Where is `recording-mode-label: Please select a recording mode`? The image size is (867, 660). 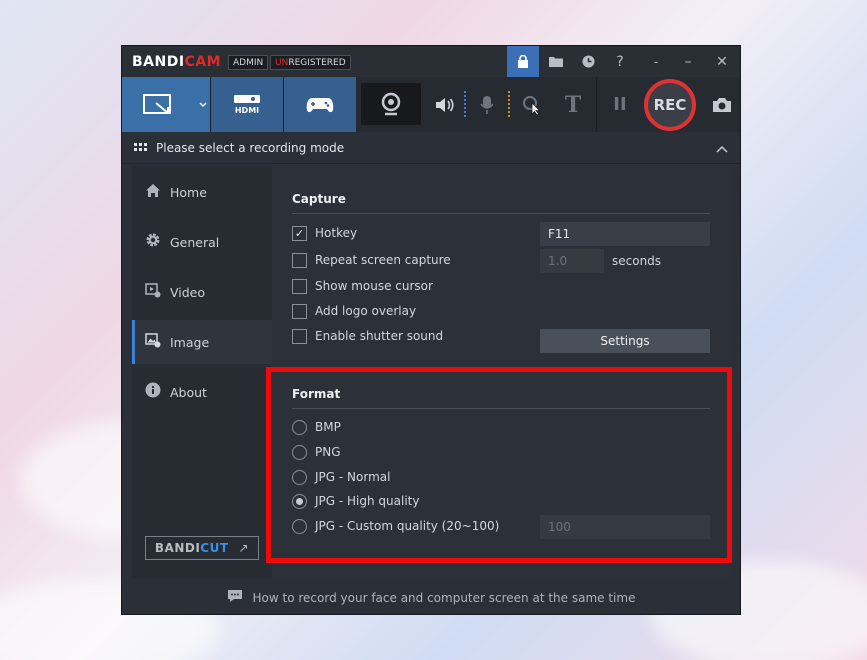
recording-mode-label: Please select a recording mode is located at coordinates (250, 148).